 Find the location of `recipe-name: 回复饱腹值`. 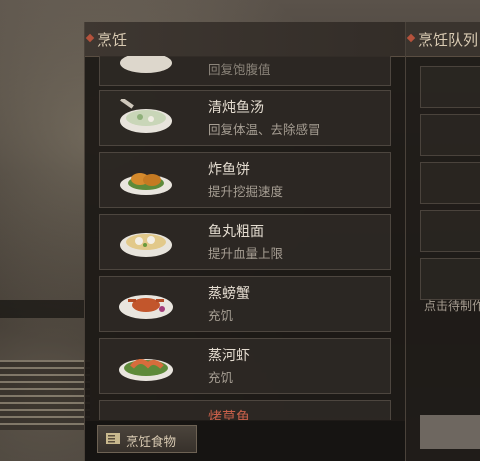

recipe-name: 回复饱腹值 is located at coordinates (239, 69).